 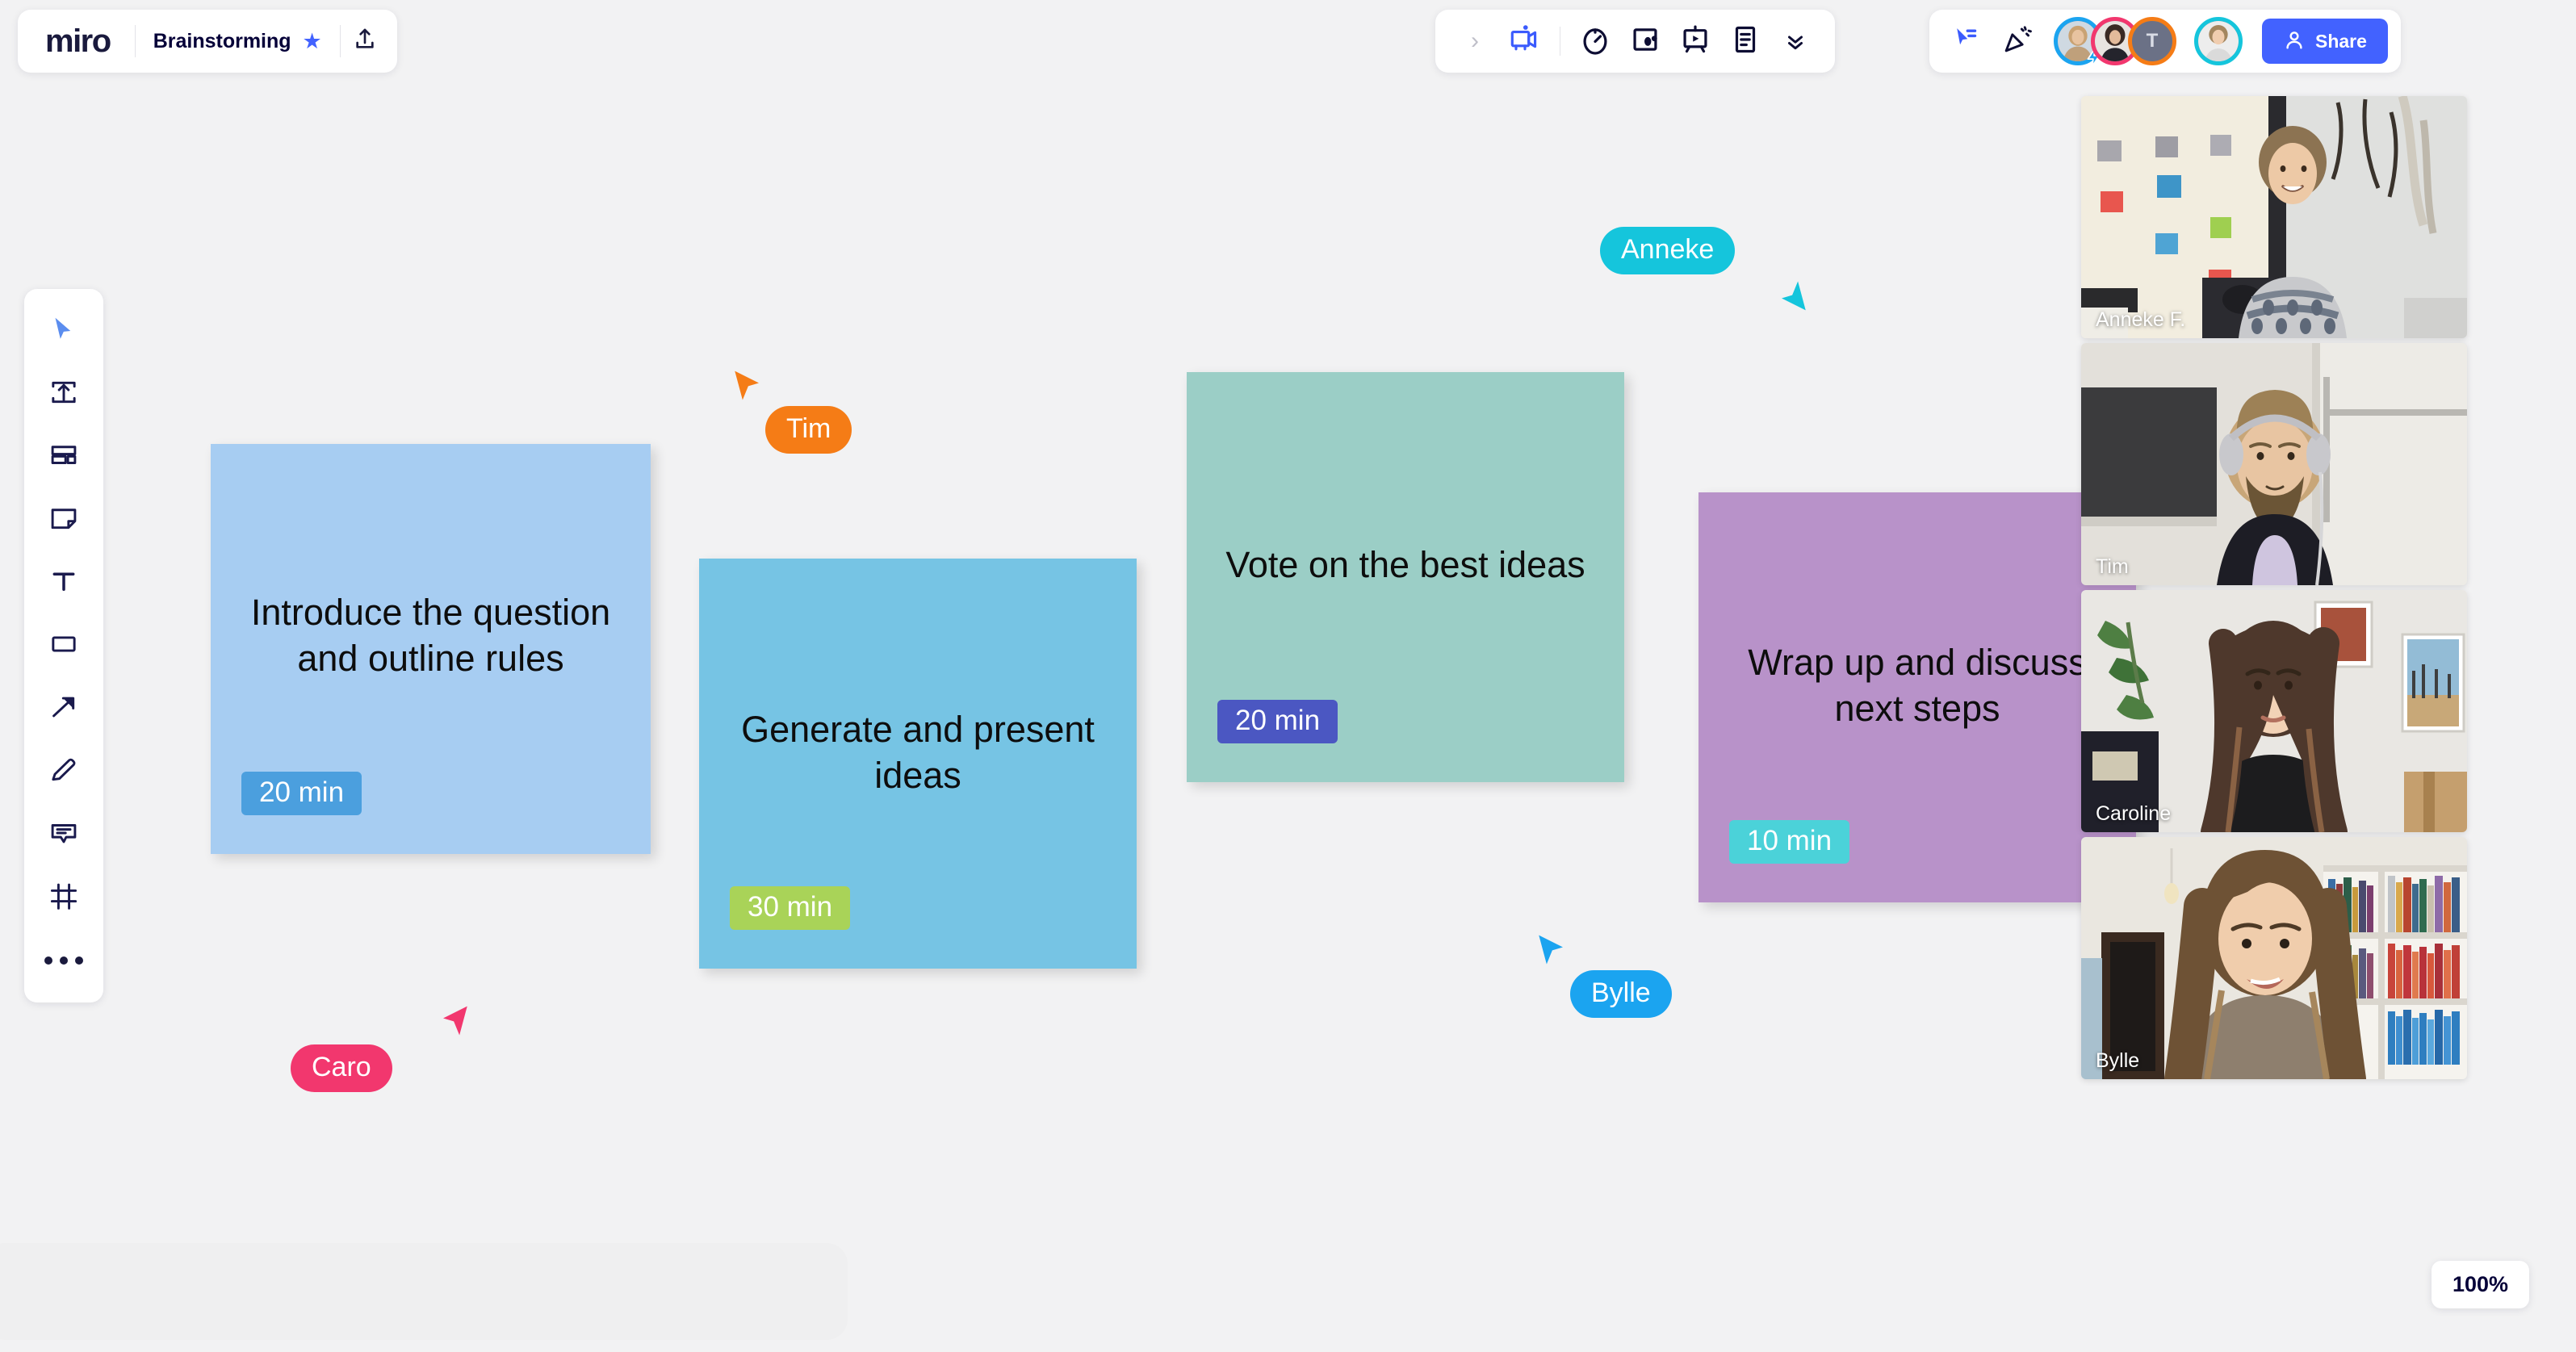 I want to click on voting-button, so click(x=1645, y=41).